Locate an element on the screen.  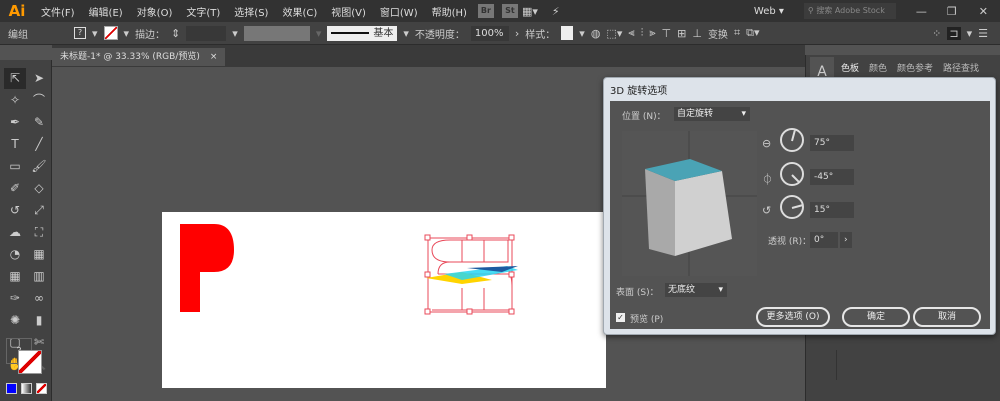
perspective-input: 0° is located at coordinates (824, 240).